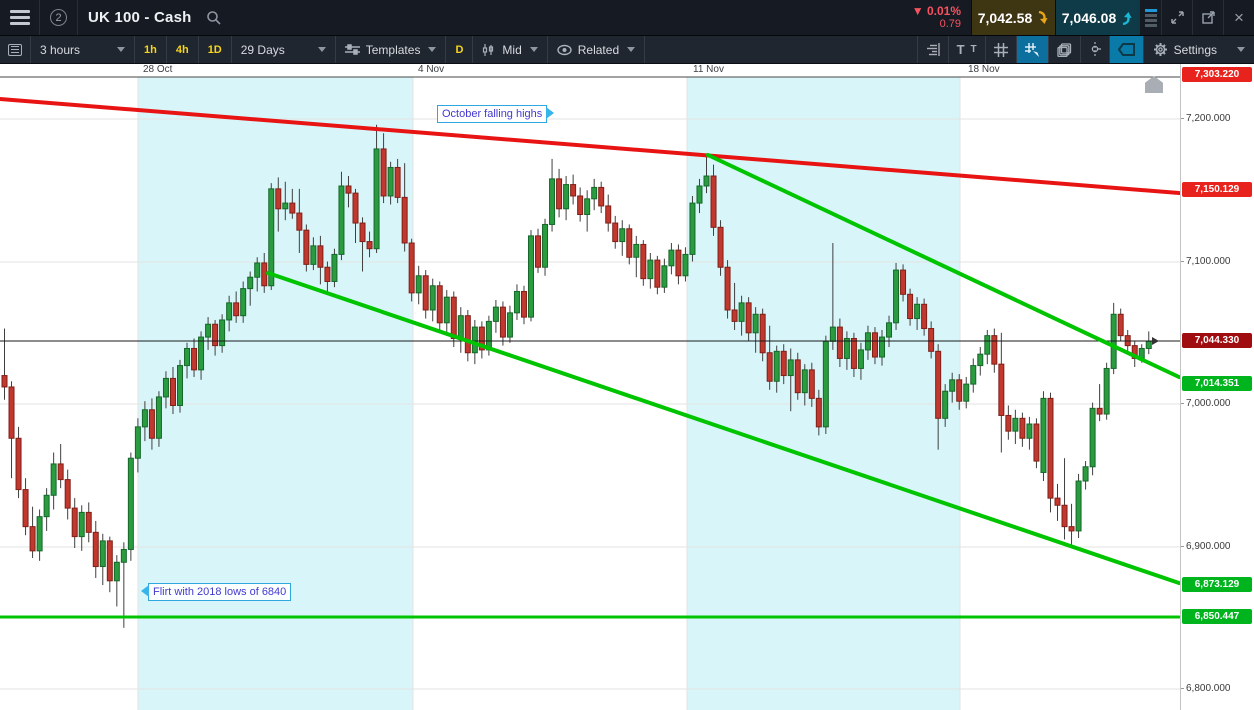 The width and height of the screenshot is (1254, 710). What do you see at coordinates (214, 17) in the screenshot?
I see `search-icon` at bounding box center [214, 17].